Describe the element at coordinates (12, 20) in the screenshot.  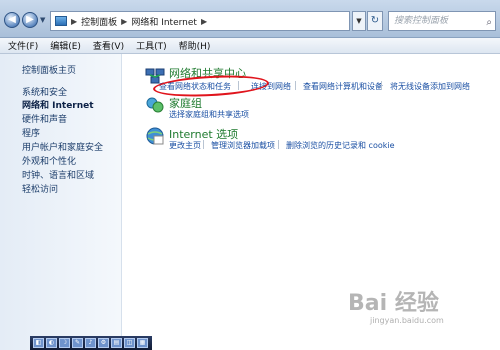
I see `back-button: ◀` at that location.